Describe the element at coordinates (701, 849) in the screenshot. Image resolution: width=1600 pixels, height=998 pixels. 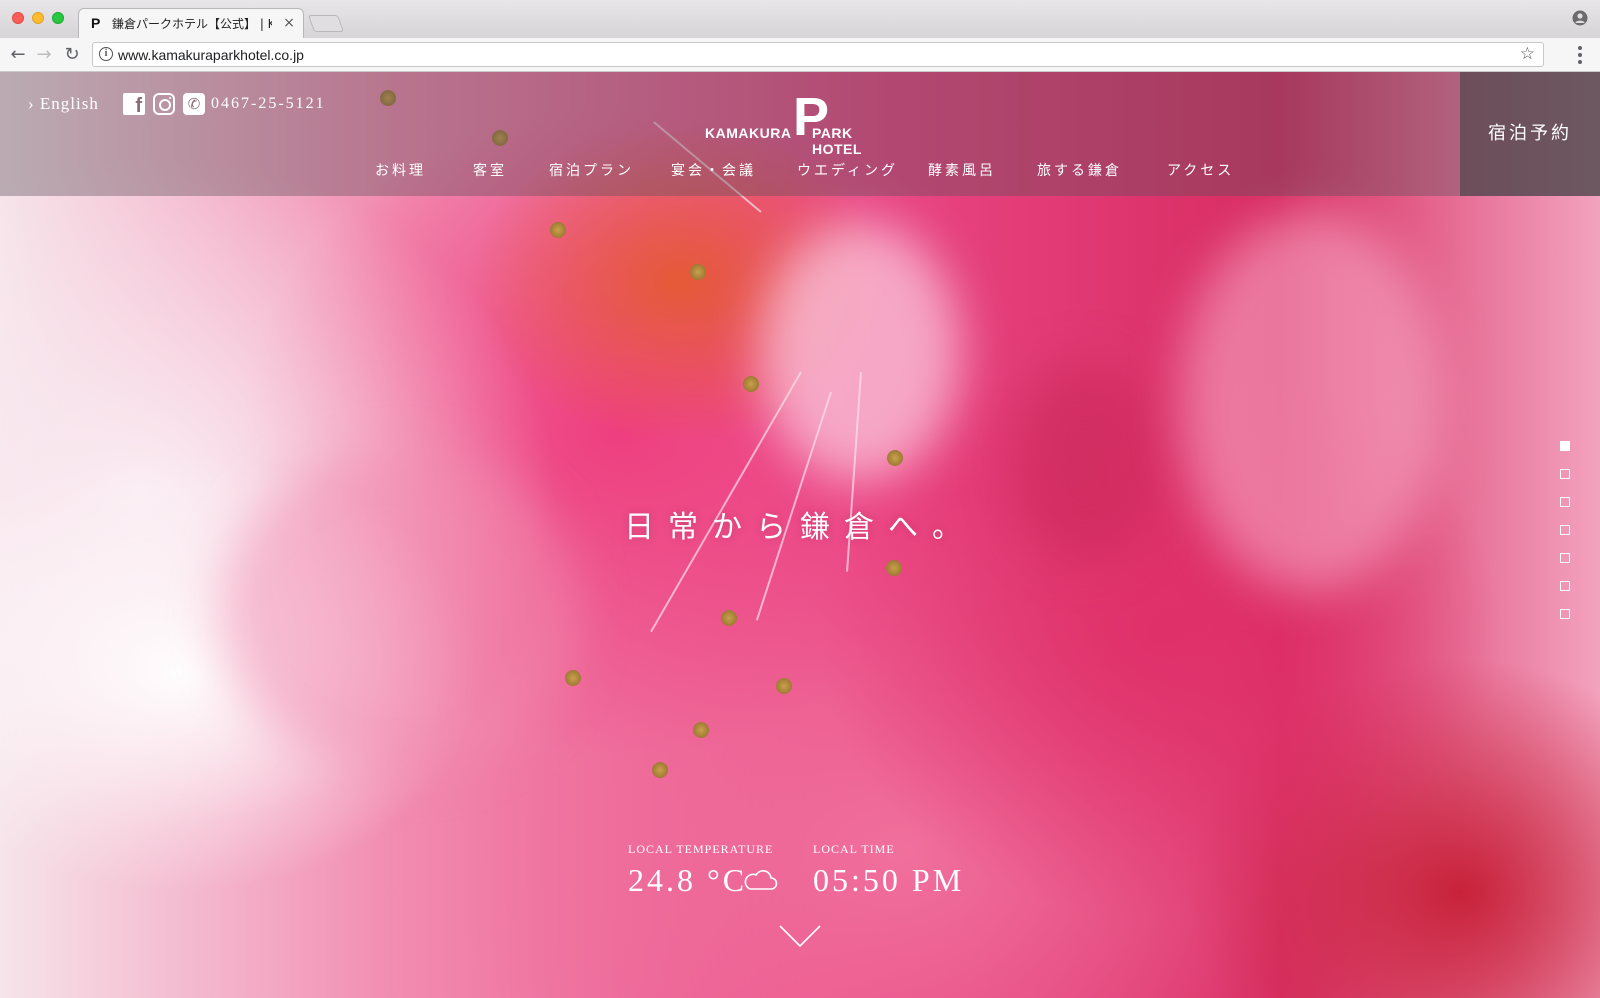
I see `temperature-label: LOCAL TEMPERATURE` at that location.